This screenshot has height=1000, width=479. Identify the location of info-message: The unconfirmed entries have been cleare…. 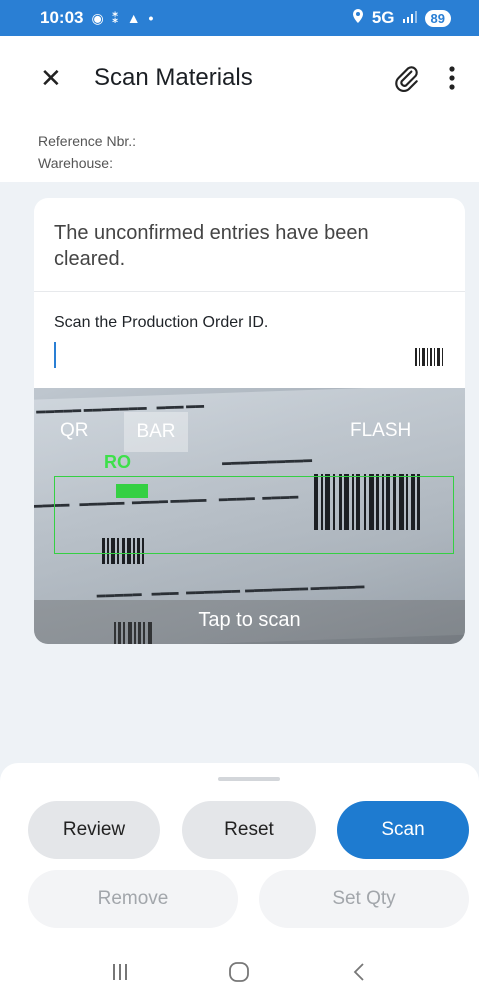
(249, 245).